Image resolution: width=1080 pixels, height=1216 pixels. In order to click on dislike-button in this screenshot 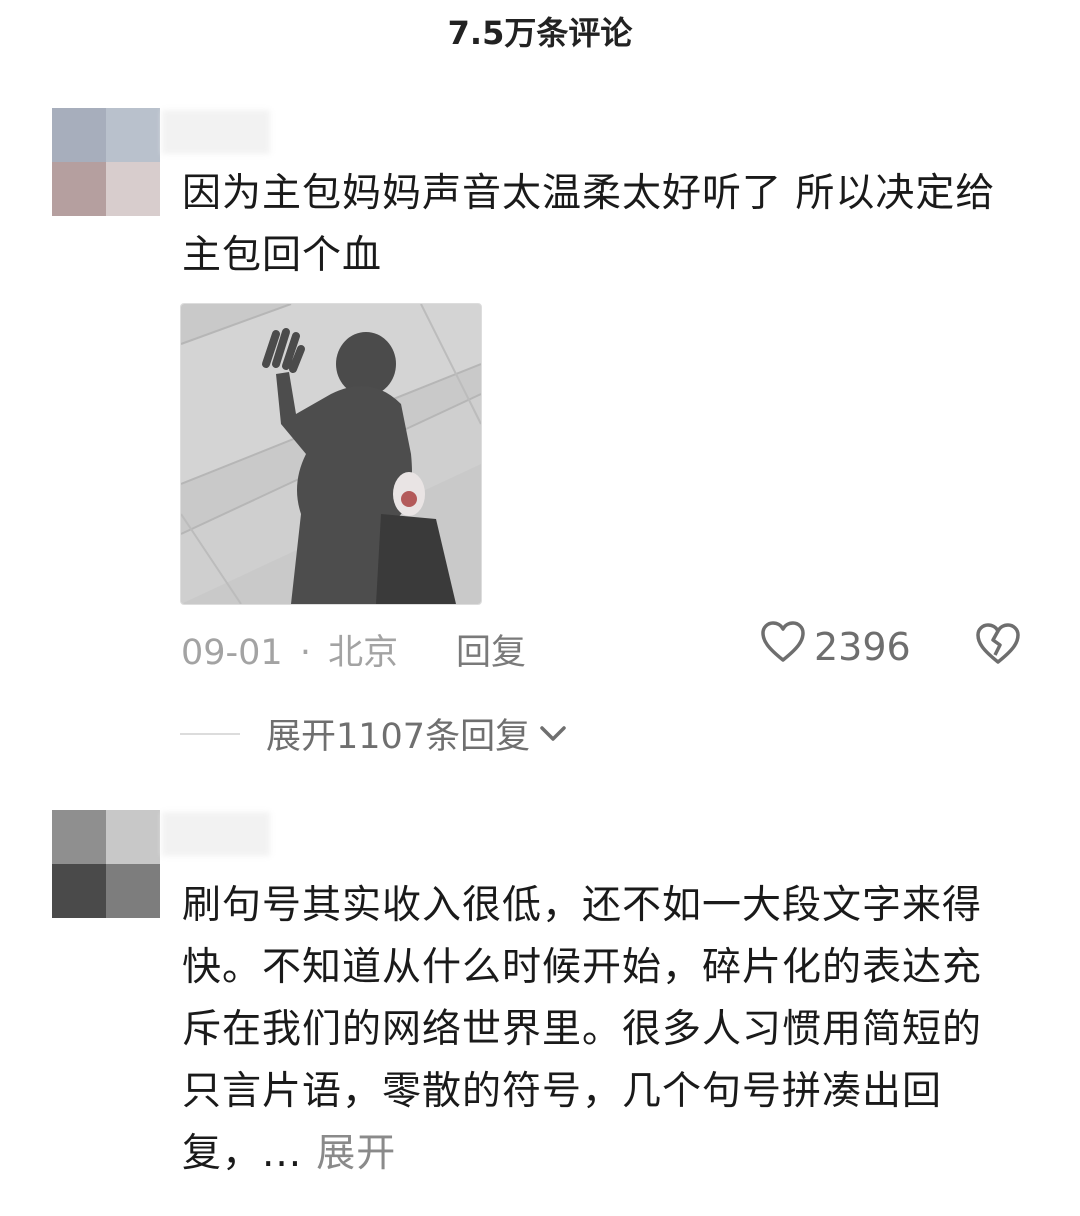, I will do `click(998, 646)`.